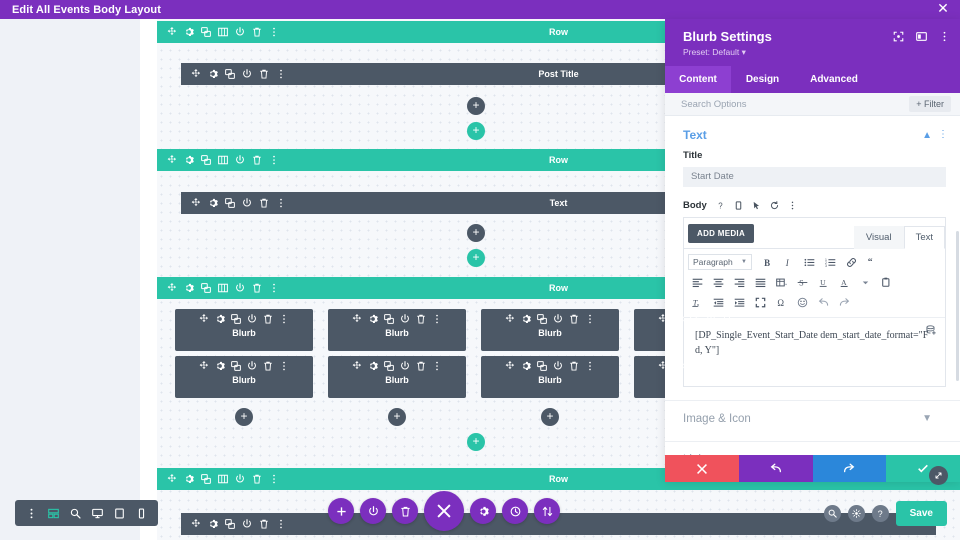 This screenshot has height=540, width=960. Describe the element at coordinates (760, 282) in the screenshot. I see `align-justify-icon` at that location.